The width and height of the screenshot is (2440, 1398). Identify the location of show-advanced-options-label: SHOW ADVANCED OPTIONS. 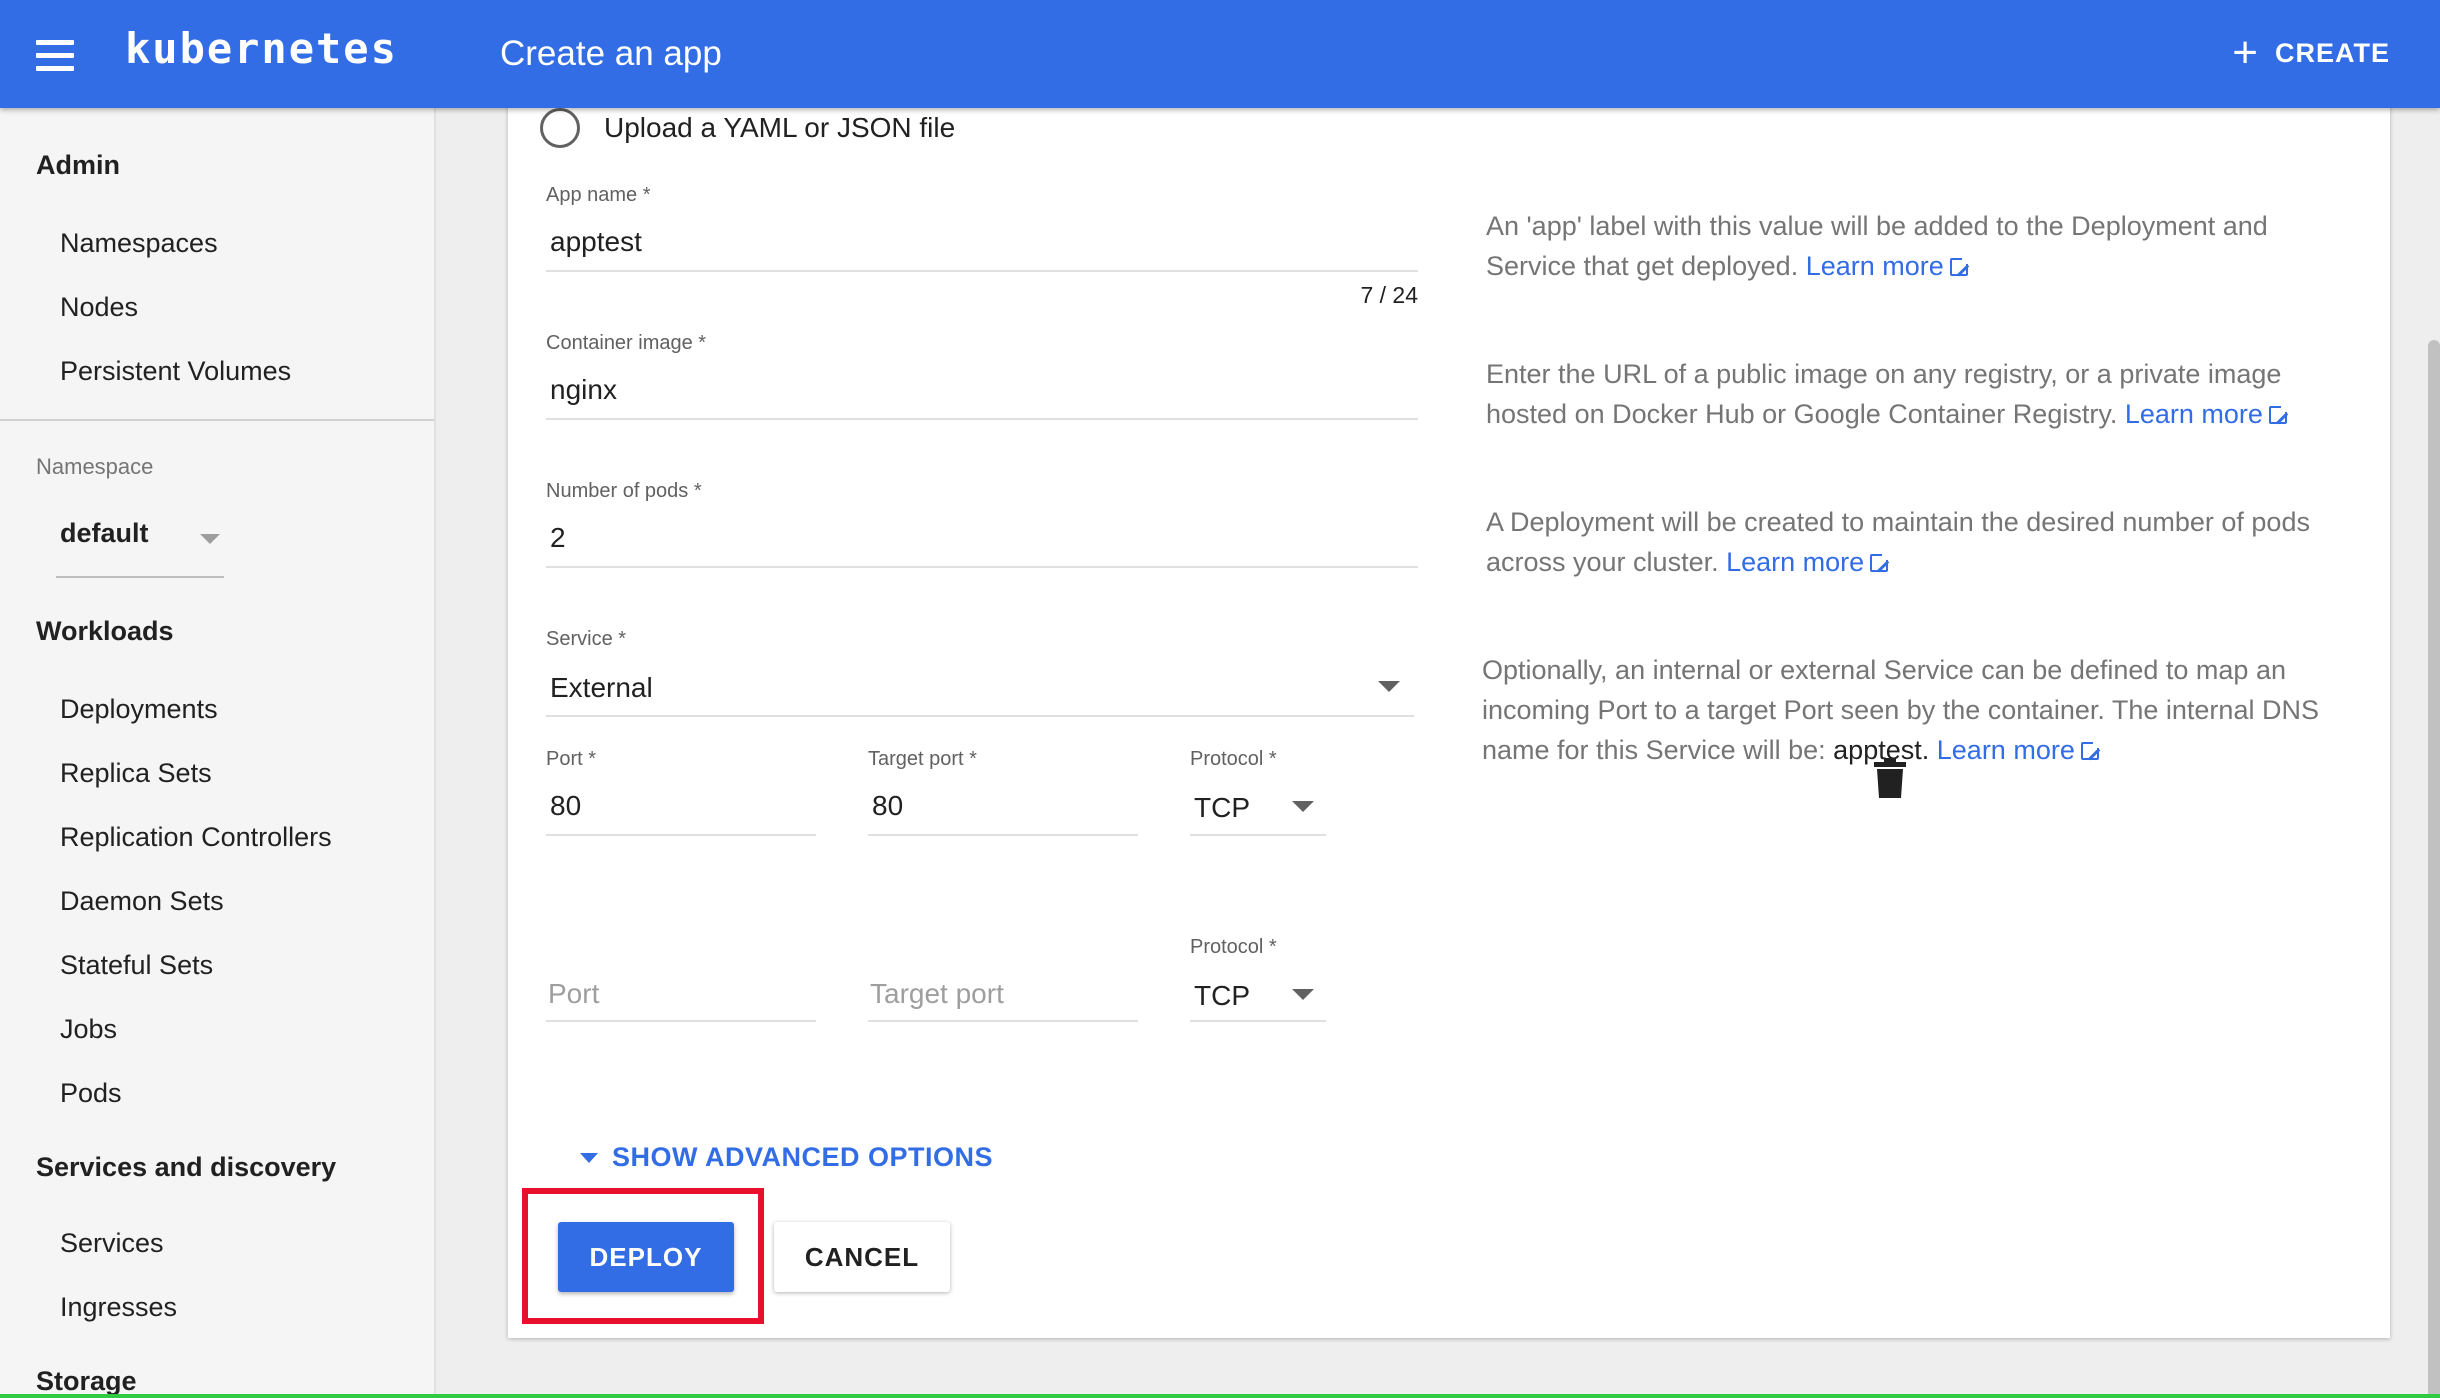
(803, 1157).